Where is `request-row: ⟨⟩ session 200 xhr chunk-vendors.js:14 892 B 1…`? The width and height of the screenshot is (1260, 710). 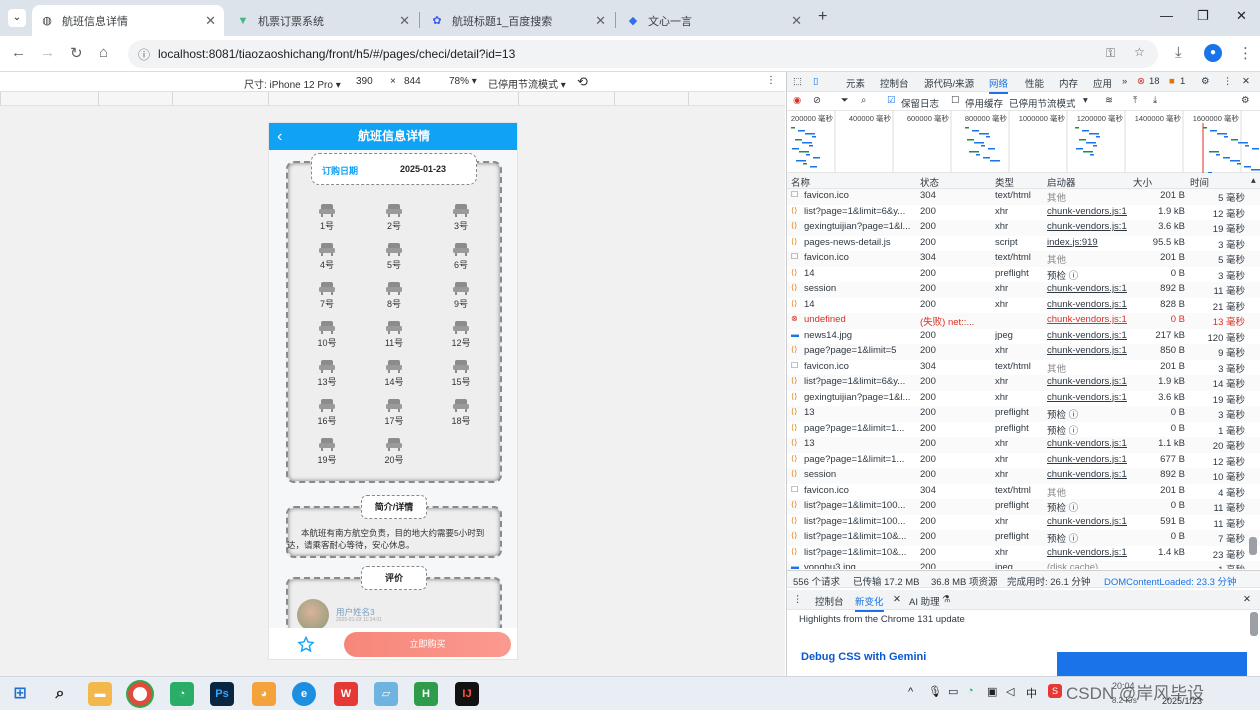
request-row: ⟨⟩ session 200 xhr chunk-vendors.js:14 892 B 1… is located at coordinates (1023, 476).